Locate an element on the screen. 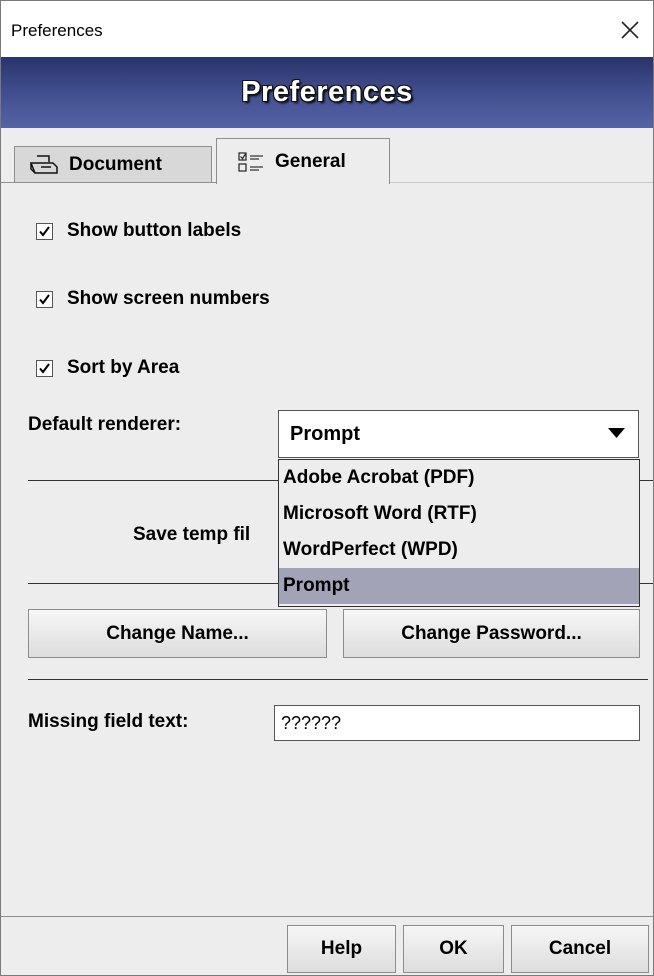 The image size is (654, 976). checklist-icon is located at coordinates (250, 161).